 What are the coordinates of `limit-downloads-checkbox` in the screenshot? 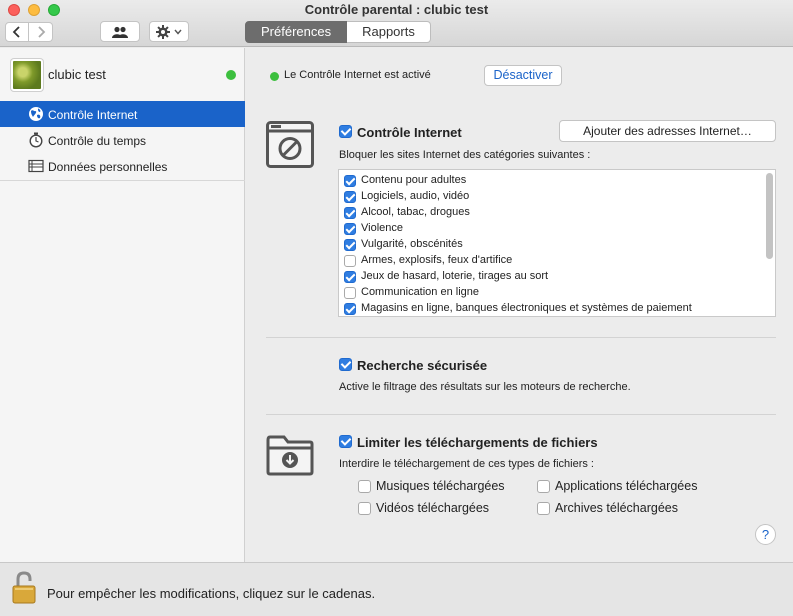 It's located at (345, 441).